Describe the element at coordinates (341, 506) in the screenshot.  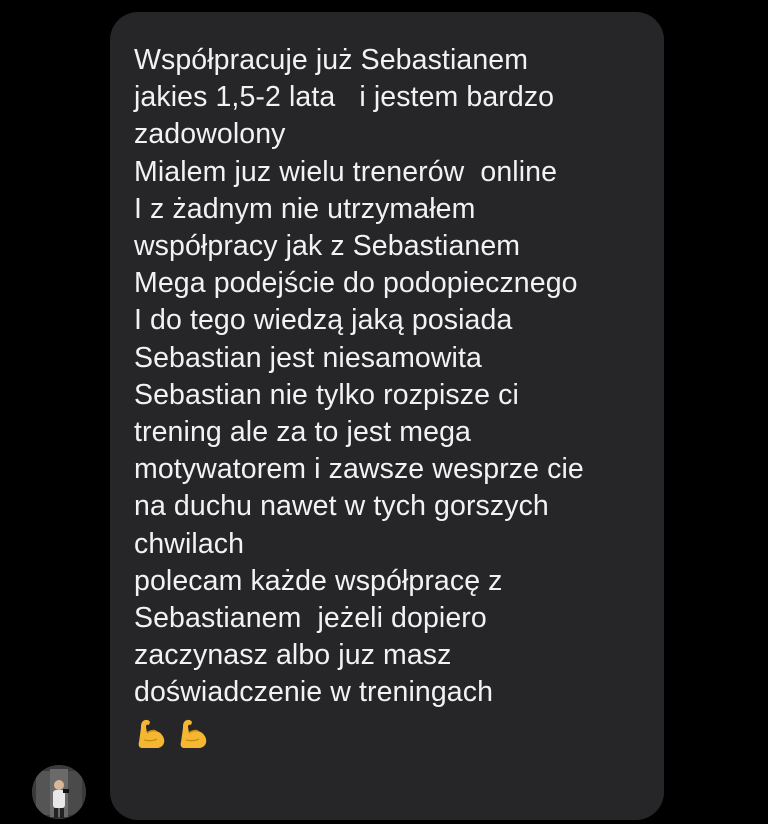
I see `message-line: na duchu nawet w tych gorszych` at that location.